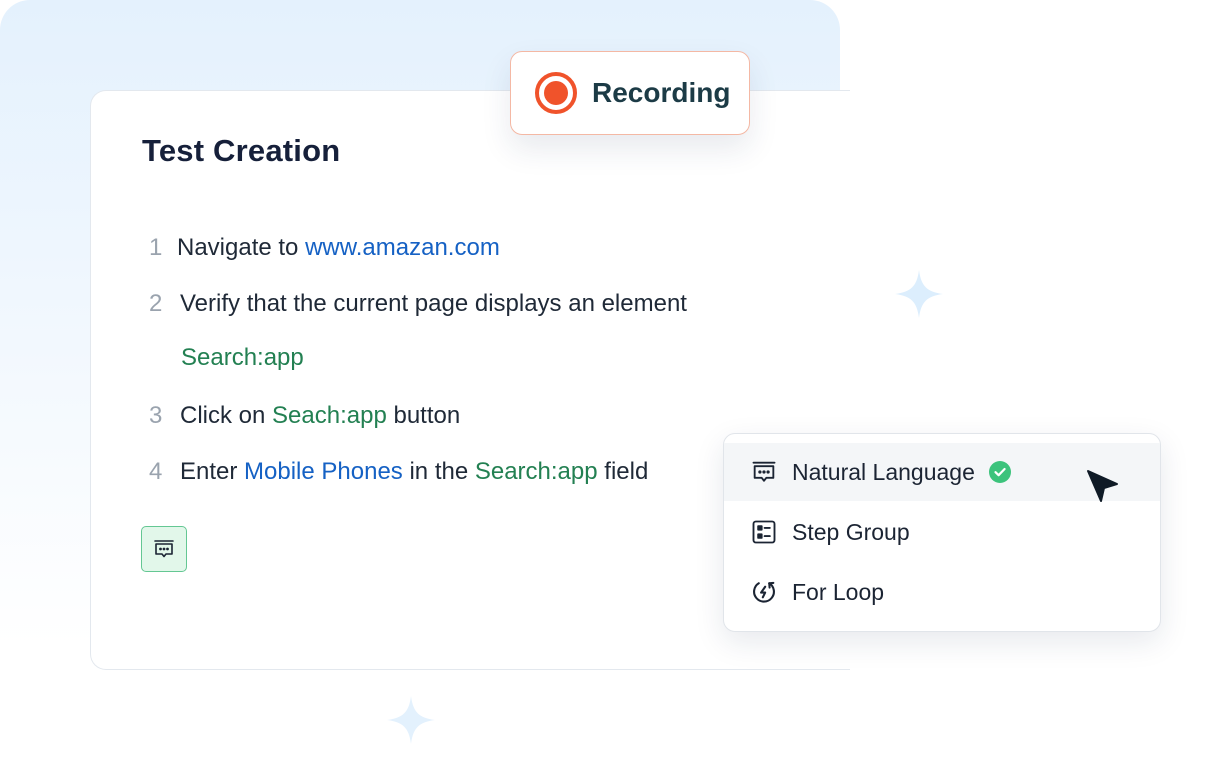  What do you see at coordinates (323, 471) in the screenshot?
I see `test-data-token: Mobile Phones` at bounding box center [323, 471].